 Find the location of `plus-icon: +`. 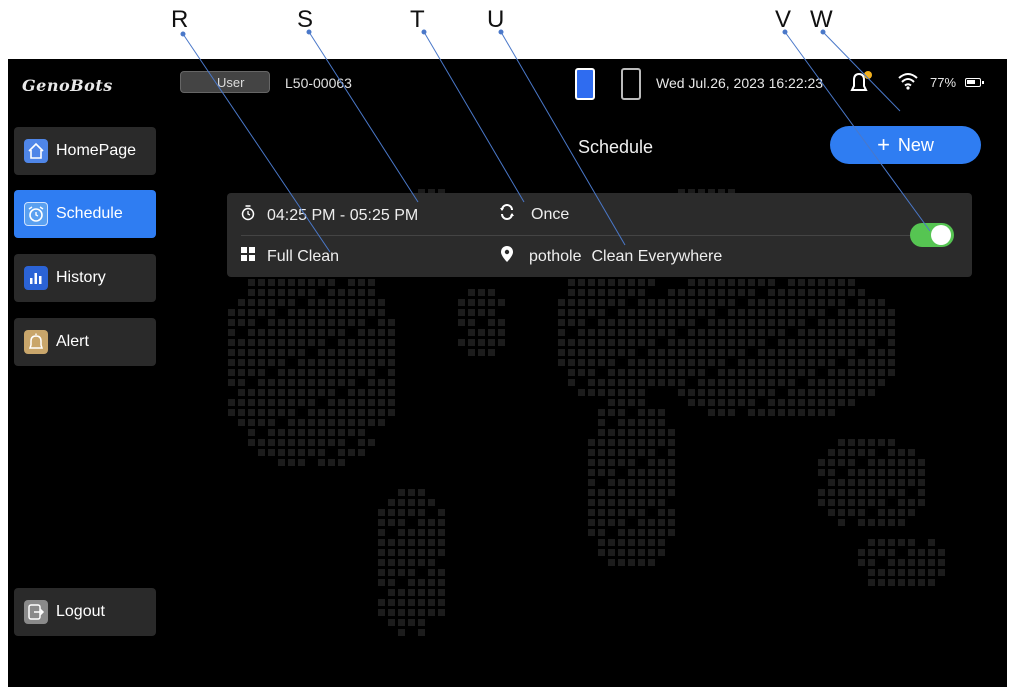

plus-icon: + is located at coordinates (883, 144).